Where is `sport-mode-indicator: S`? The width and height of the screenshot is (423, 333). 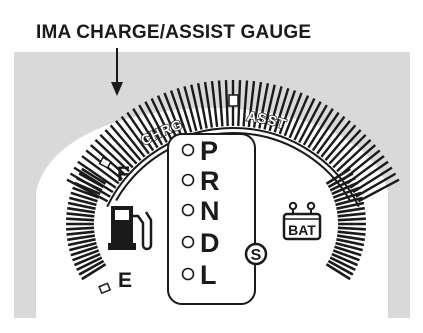 sport-mode-indicator: S is located at coordinates (256, 254).